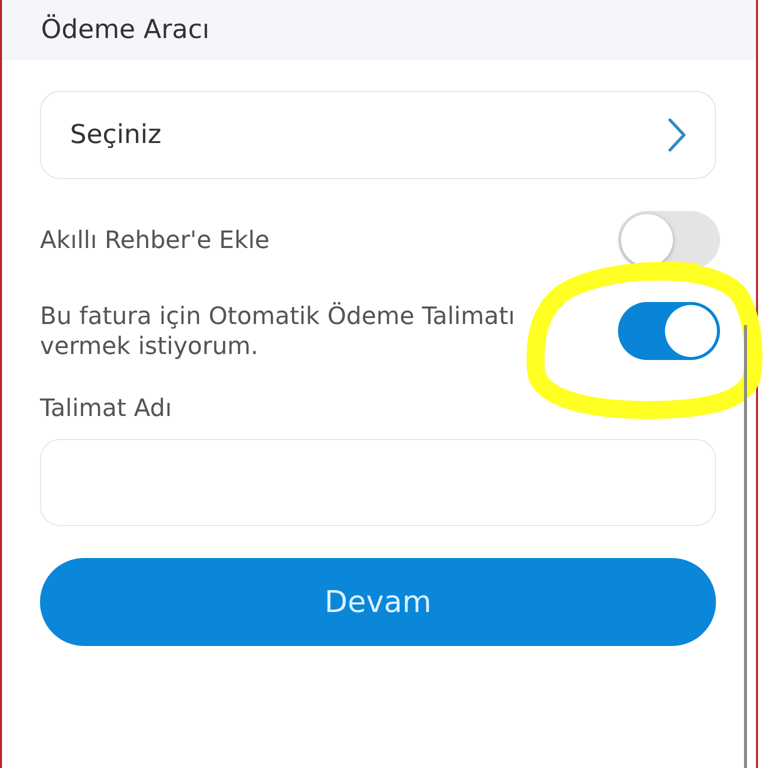  What do you see at coordinates (378, 482) in the screenshot?
I see `input-field` at bounding box center [378, 482].